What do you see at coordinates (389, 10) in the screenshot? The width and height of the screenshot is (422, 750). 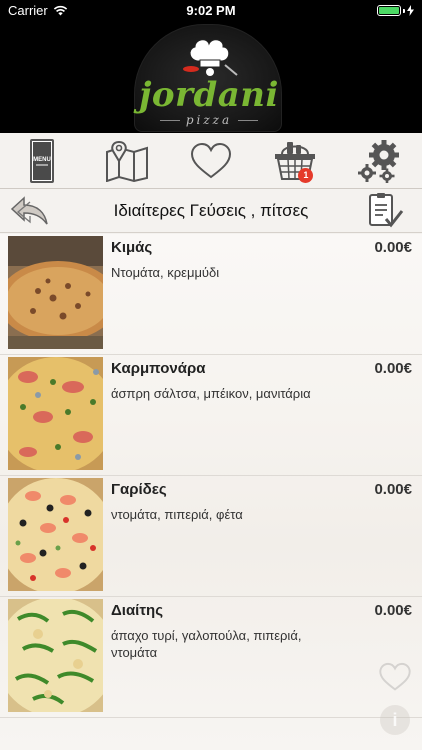 I see `battery-icon` at bounding box center [389, 10].